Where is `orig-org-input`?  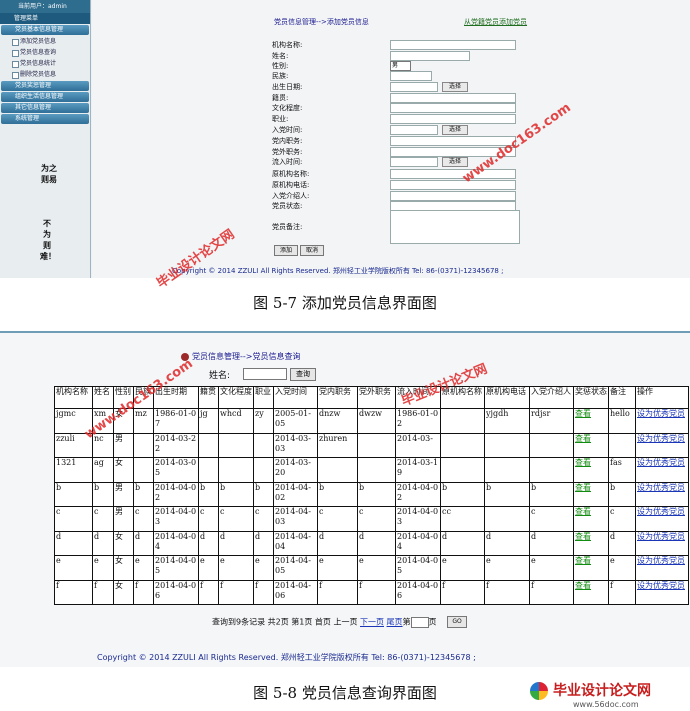
orig-org-input is located at coordinates (453, 174).